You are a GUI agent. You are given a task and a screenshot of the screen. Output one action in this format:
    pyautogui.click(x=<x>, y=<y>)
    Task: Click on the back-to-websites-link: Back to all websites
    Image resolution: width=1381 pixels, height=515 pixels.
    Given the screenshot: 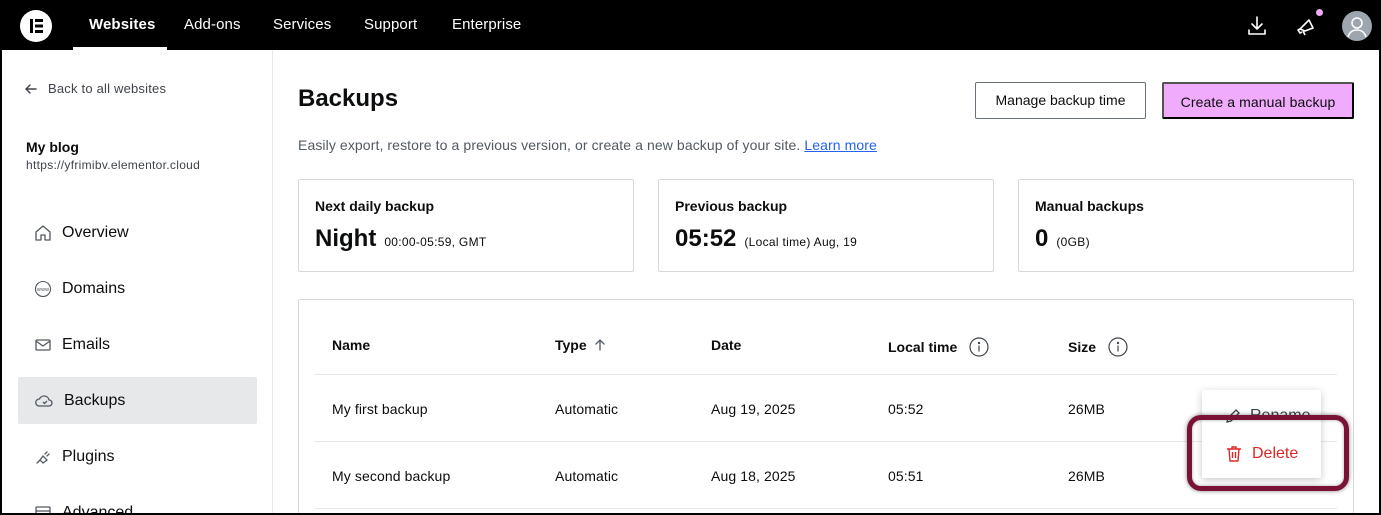 What is the action you would take?
    pyautogui.click(x=95, y=88)
    